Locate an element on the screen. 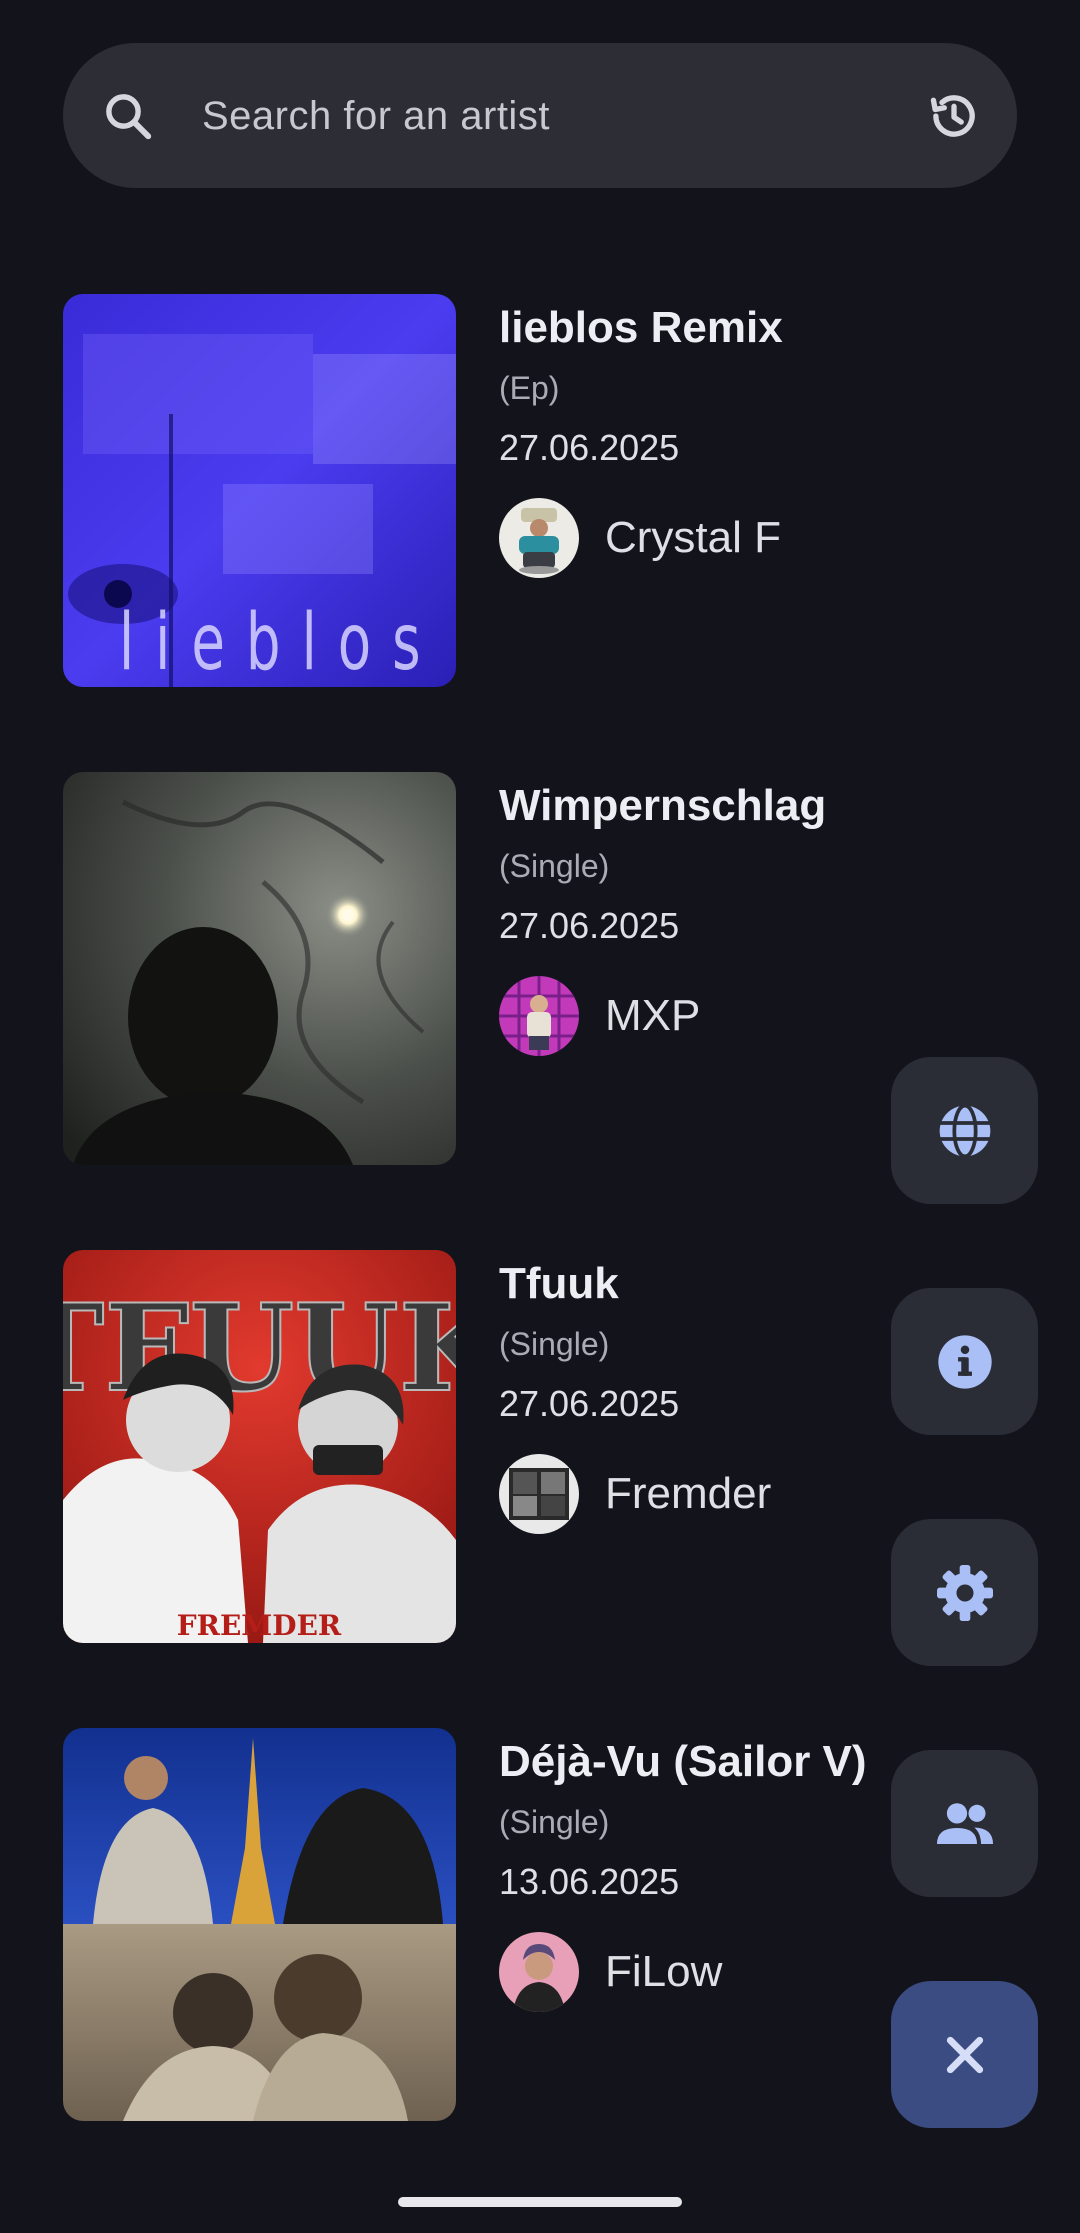 Image resolution: width=1080 pixels, height=2233 pixels. artist-name: MXP is located at coordinates (653, 1015).